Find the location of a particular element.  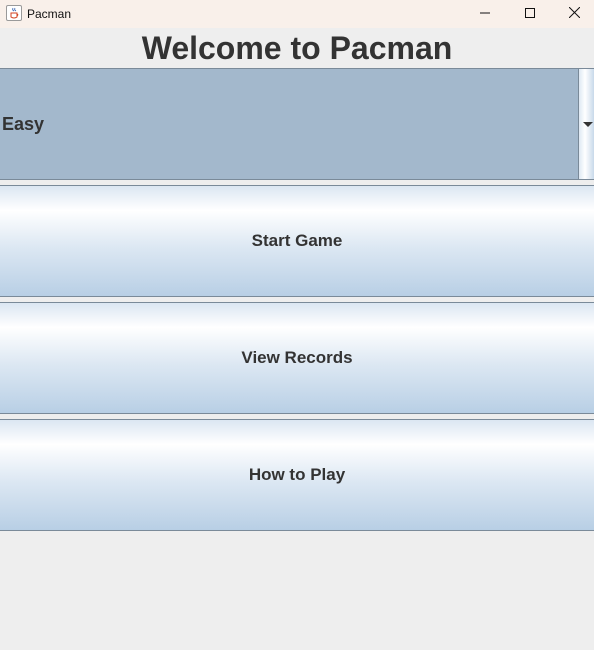

maximize-button is located at coordinates (529, 14).